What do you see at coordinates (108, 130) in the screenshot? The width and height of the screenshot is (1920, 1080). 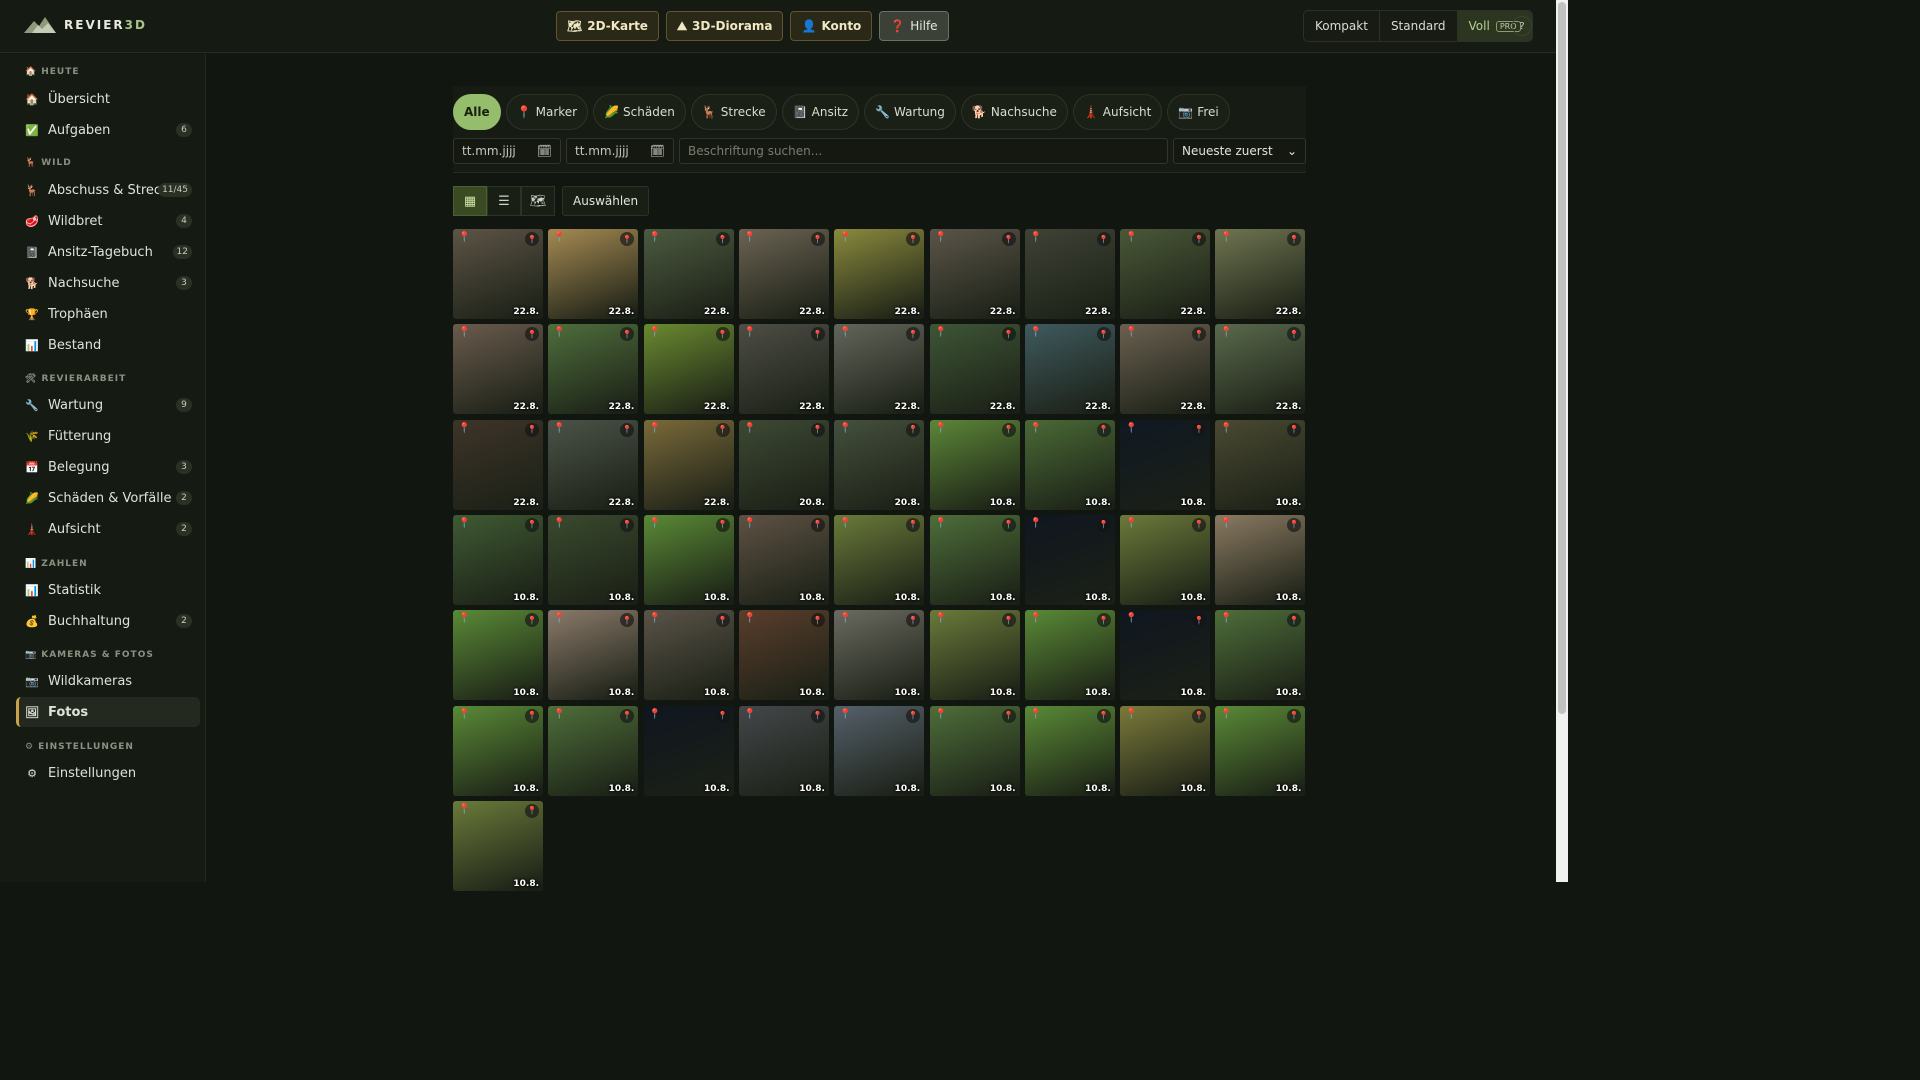 I see `sidebar-item-tasks: ✅ Aufgaben 6` at bounding box center [108, 130].